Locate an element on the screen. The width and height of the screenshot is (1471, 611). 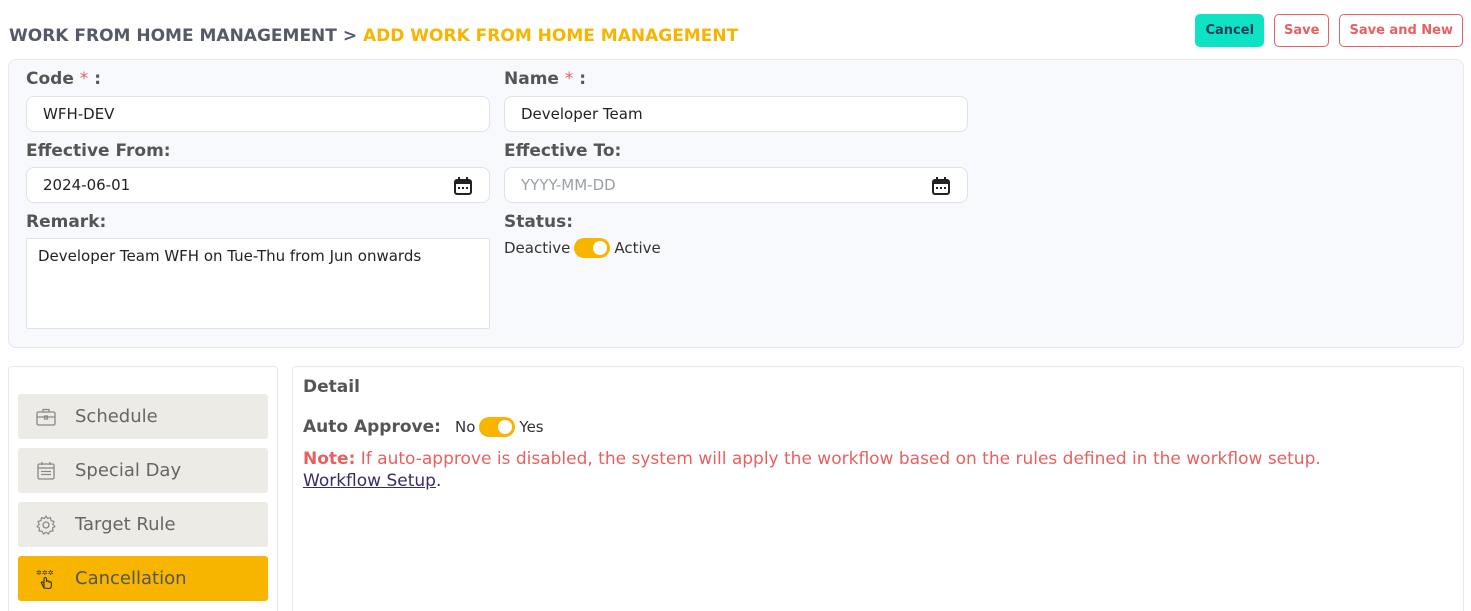
workflow-setup-link: Workflow Setup is located at coordinates (369, 481).